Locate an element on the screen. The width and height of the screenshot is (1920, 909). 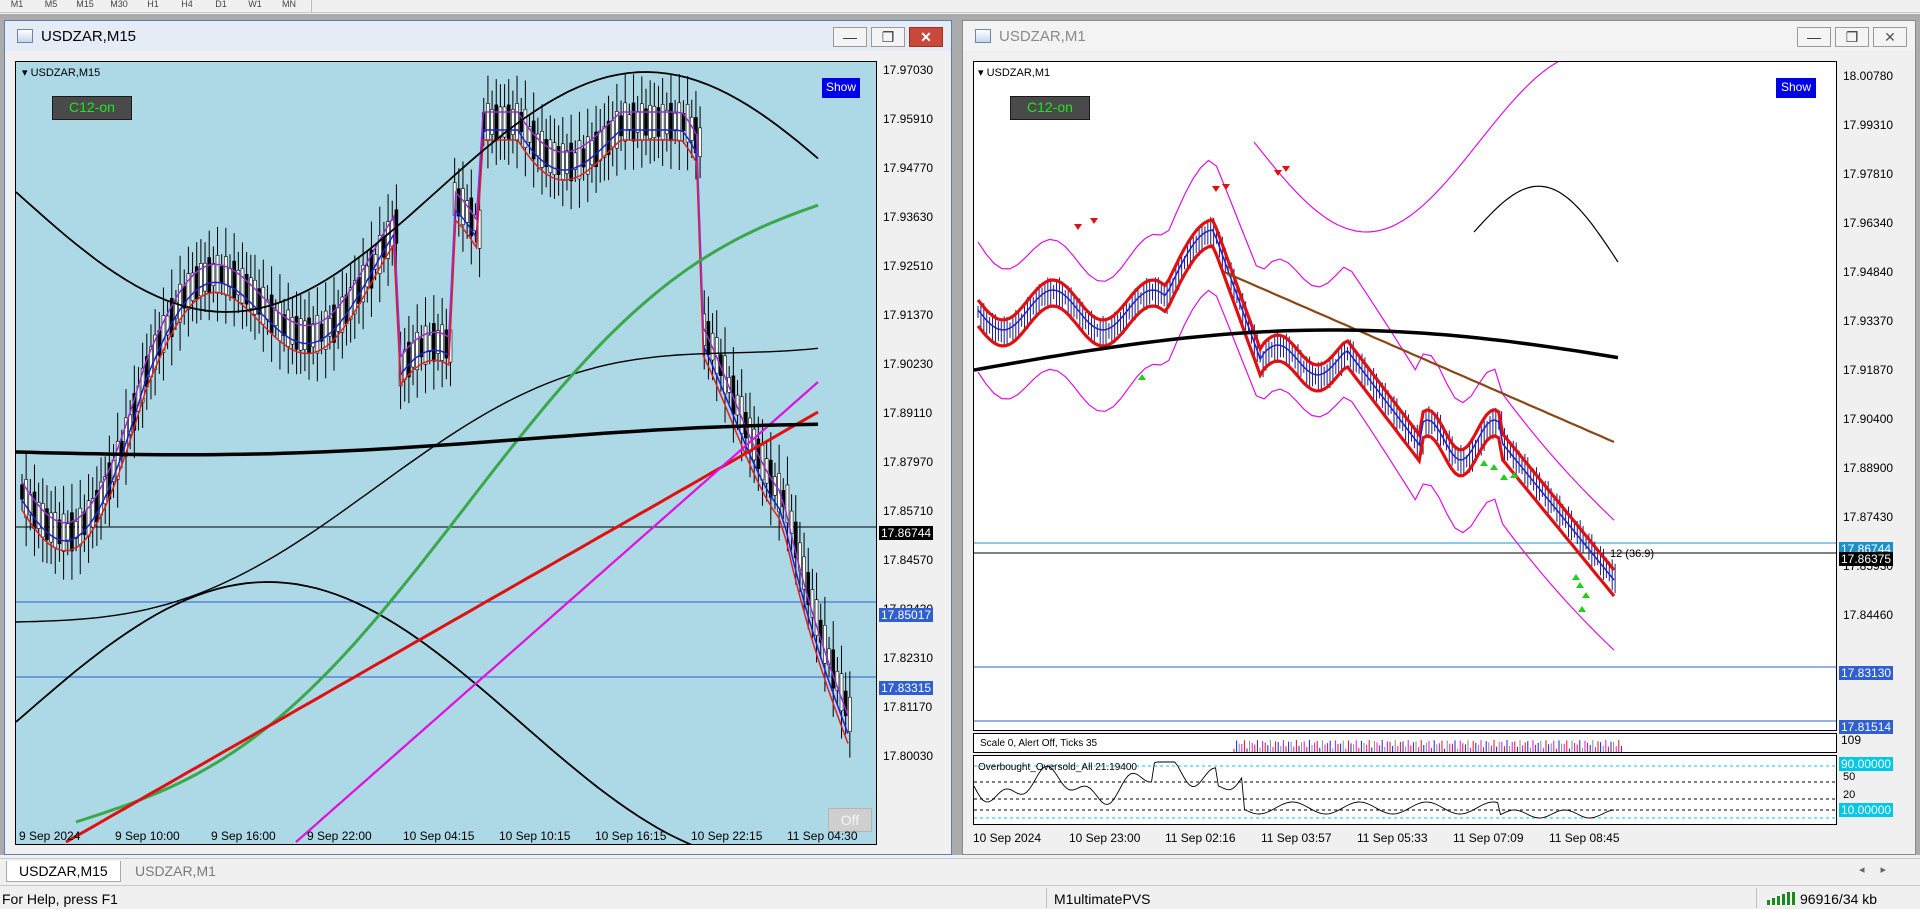
price-tag: 17.83315 is located at coordinates (906, 688).